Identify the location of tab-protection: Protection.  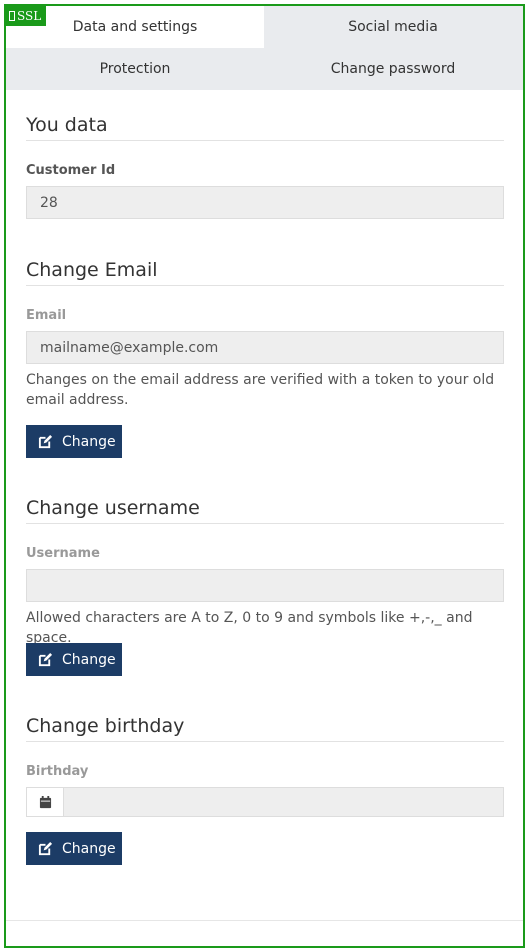
(135, 69).